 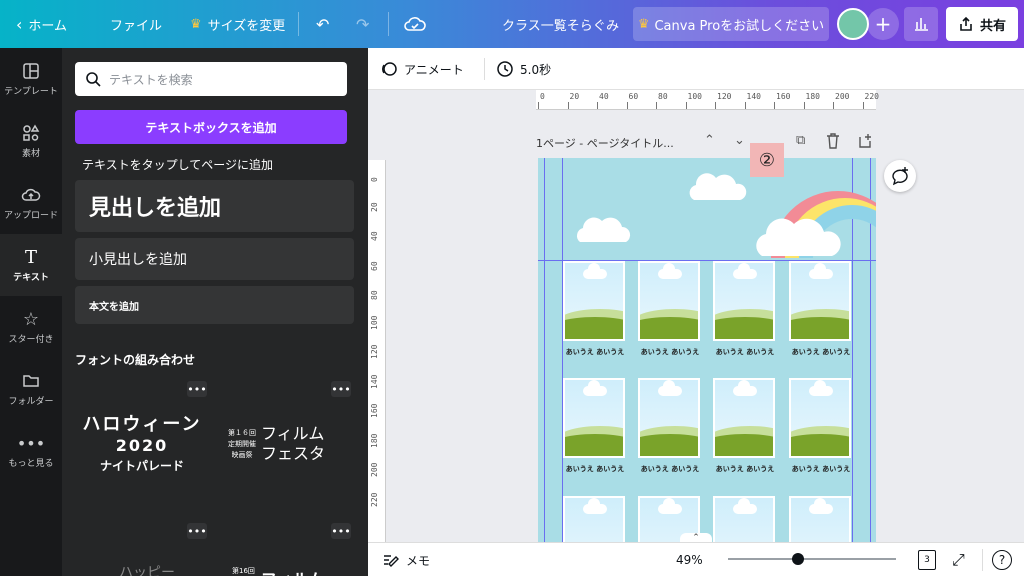 I want to click on zoom-slider-handle, so click(x=797, y=559).